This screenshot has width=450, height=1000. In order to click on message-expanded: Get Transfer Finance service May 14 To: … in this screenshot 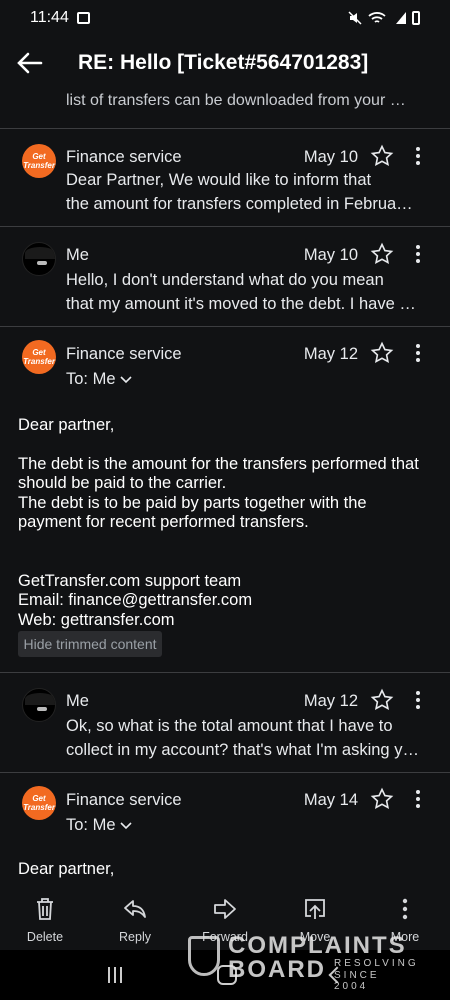, I will do `click(225, 830)`.